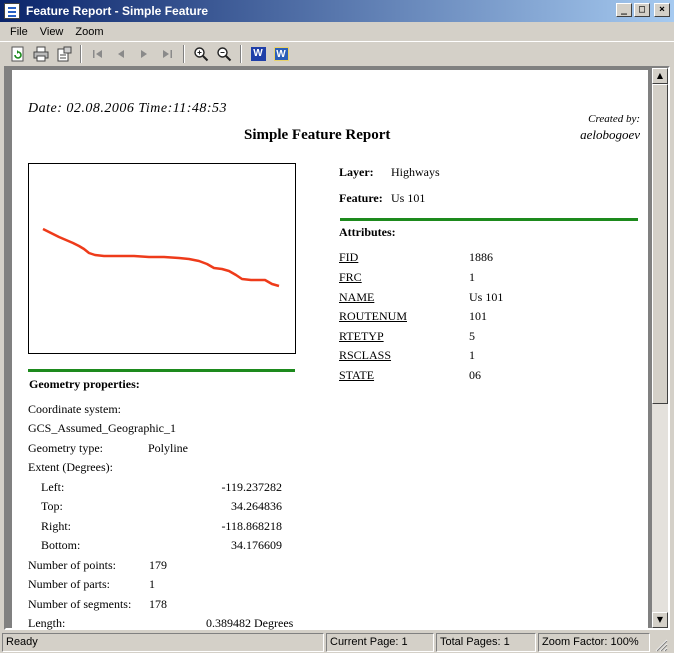  I want to click on attribute-value: 5, so click(472, 336).